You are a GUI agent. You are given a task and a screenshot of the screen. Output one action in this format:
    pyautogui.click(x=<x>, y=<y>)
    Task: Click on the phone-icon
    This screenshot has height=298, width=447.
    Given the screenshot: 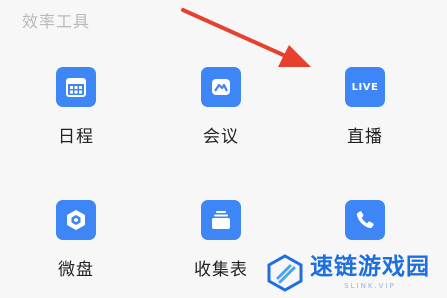 What is the action you would take?
    pyautogui.click(x=365, y=220)
    